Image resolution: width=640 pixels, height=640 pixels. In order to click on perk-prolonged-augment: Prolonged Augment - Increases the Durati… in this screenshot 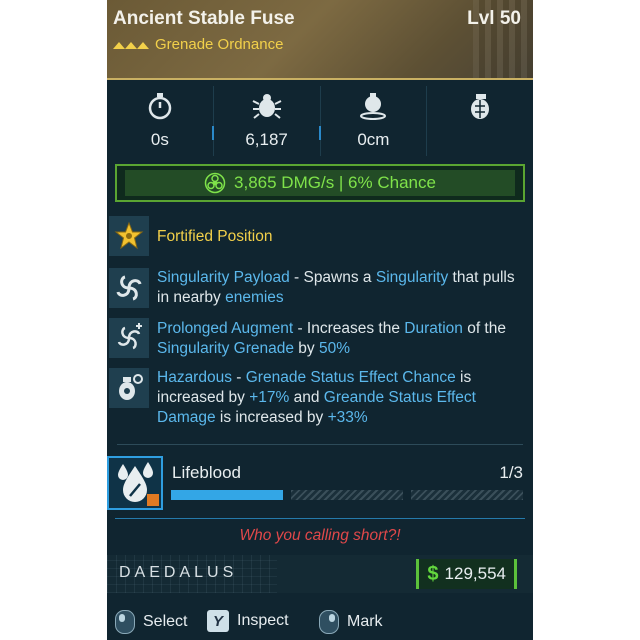, I will do `click(320, 339)`.